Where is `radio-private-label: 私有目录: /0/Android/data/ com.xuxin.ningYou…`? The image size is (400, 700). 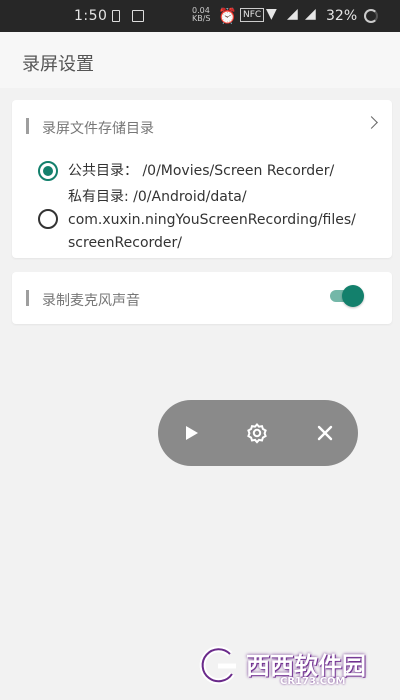 radio-private-label: 私有目录: /0/Android/data/ com.xuxin.ningYou… is located at coordinates (212, 220).